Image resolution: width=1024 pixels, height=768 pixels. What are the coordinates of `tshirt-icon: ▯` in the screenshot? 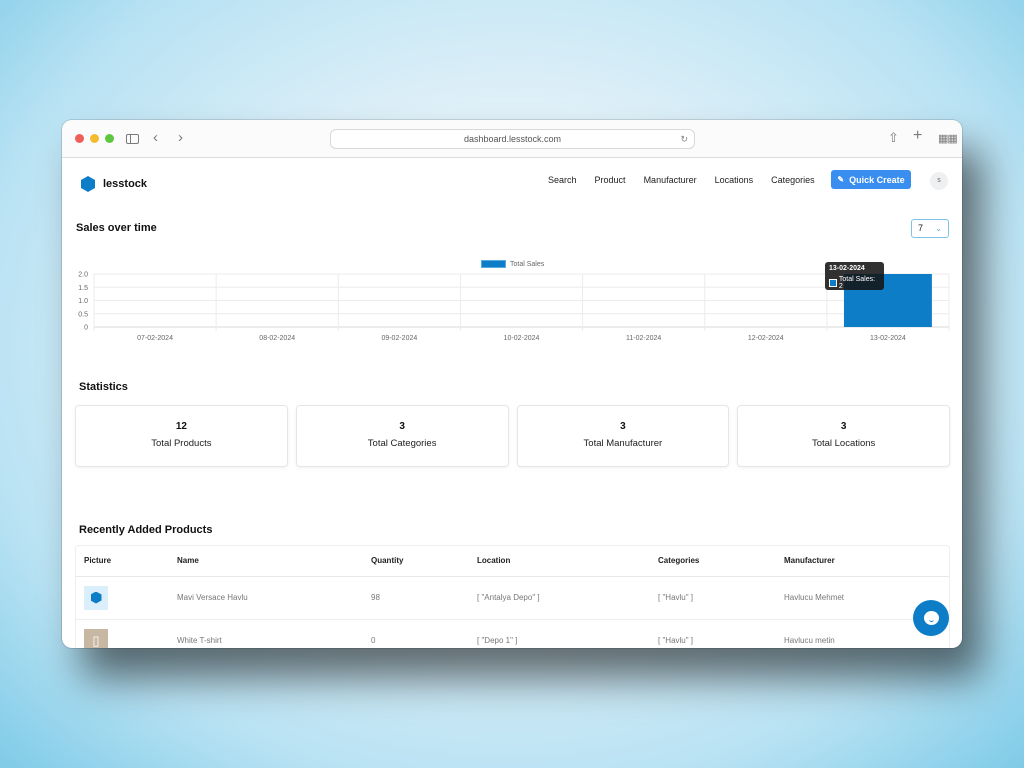 It's located at (96, 640).